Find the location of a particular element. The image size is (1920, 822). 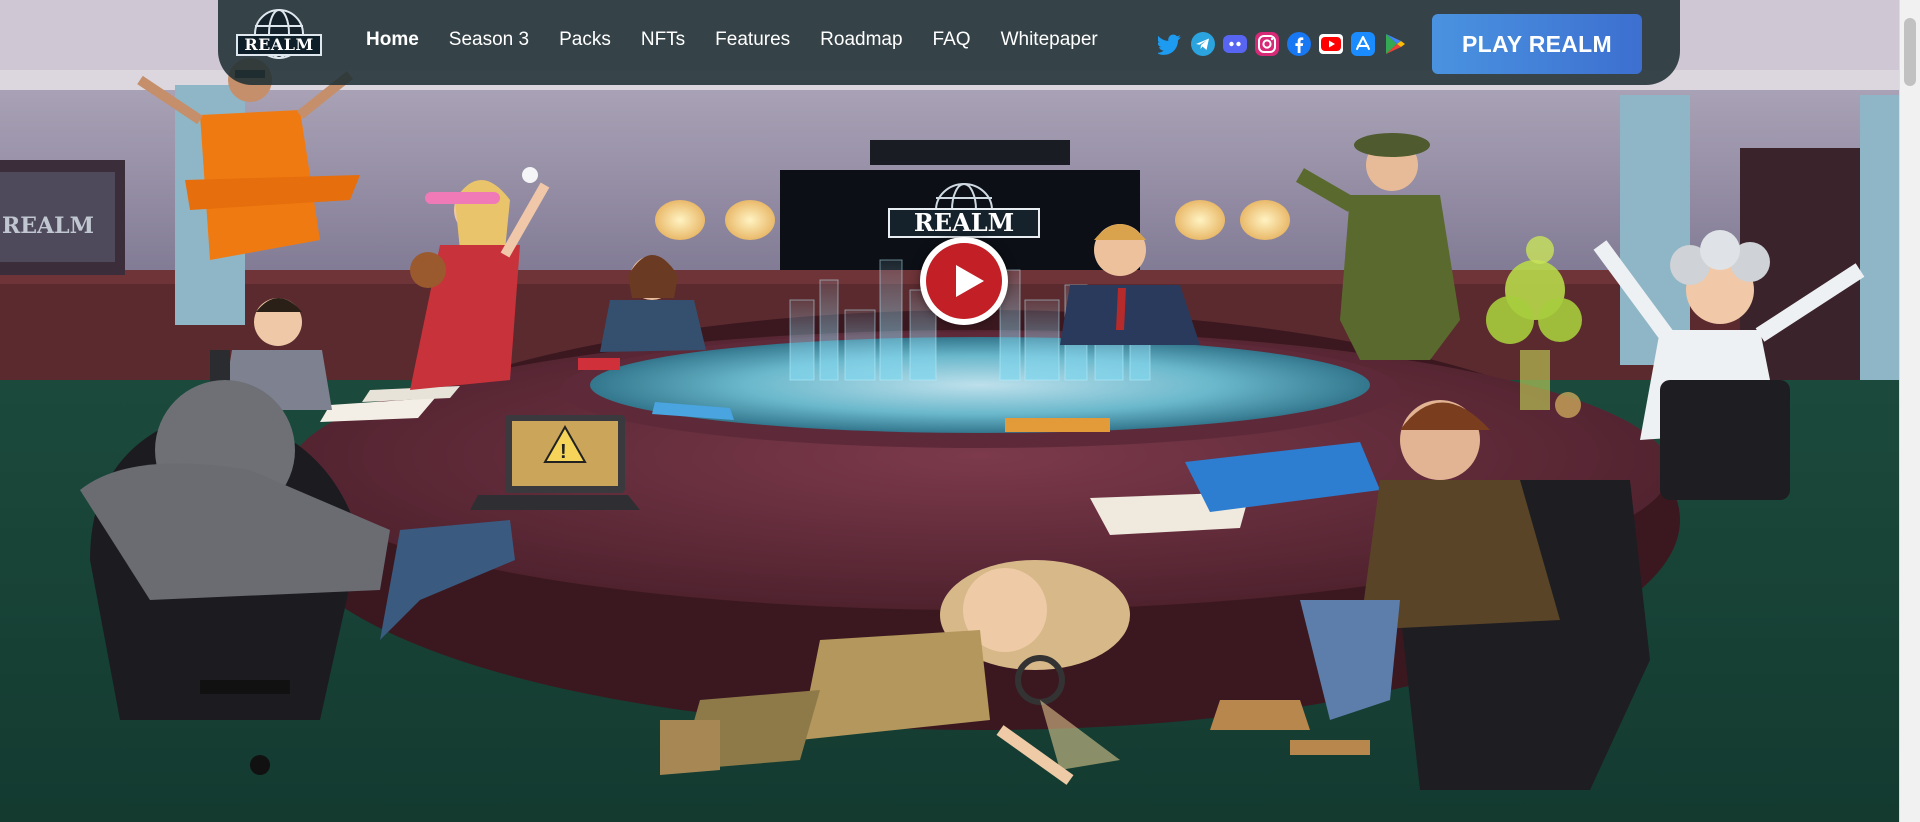

nav-link-packs: Packs is located at coordinates (585, 40).